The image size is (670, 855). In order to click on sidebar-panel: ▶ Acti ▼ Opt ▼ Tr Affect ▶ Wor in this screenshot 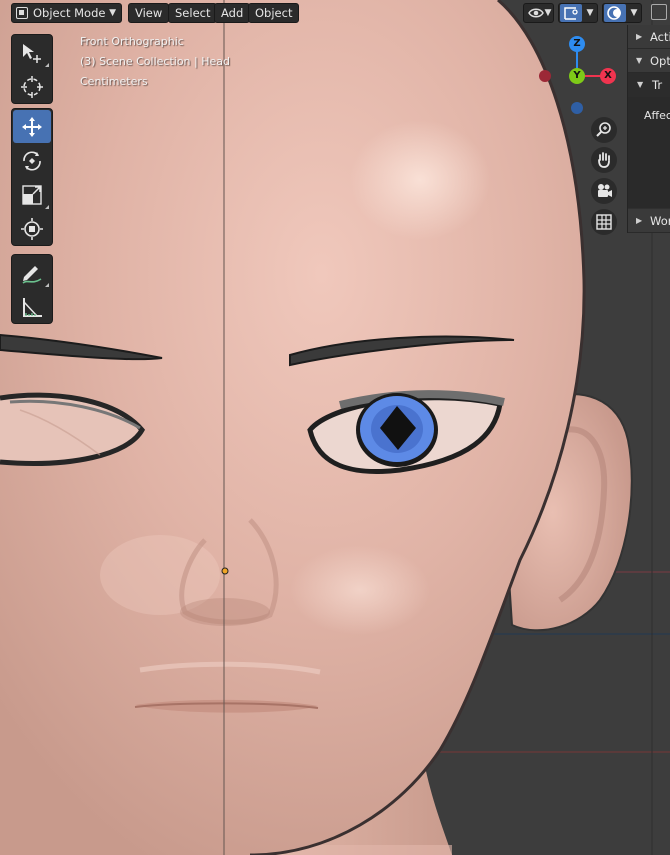, I will do `click(648, 129)`.